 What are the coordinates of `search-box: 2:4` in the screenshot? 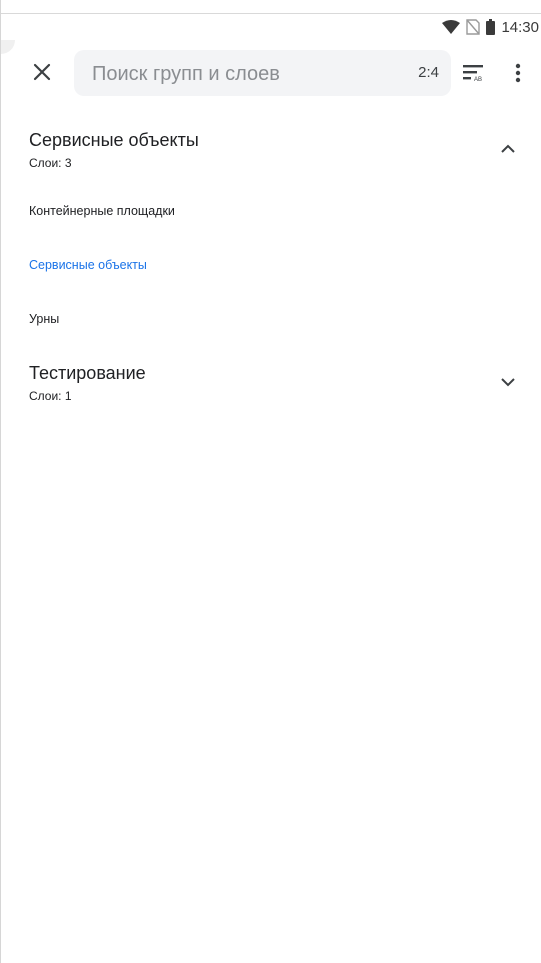 It's located at (262, 74).